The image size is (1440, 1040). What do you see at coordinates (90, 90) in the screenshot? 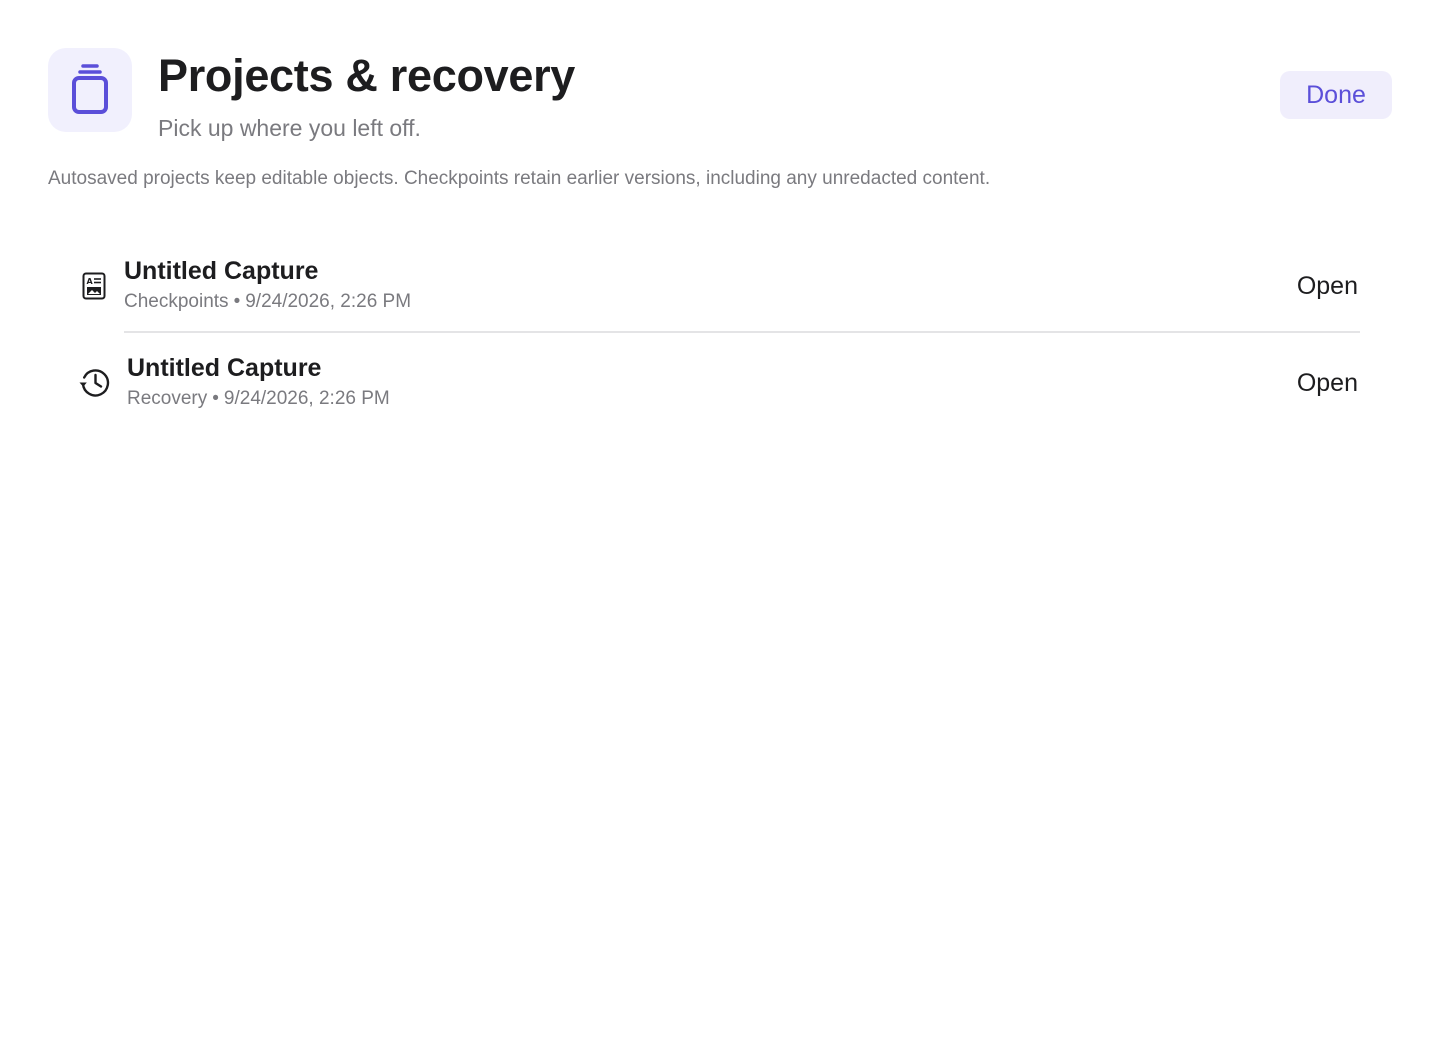
I see `stacked-square-icon` at bounding box center [90, 90].